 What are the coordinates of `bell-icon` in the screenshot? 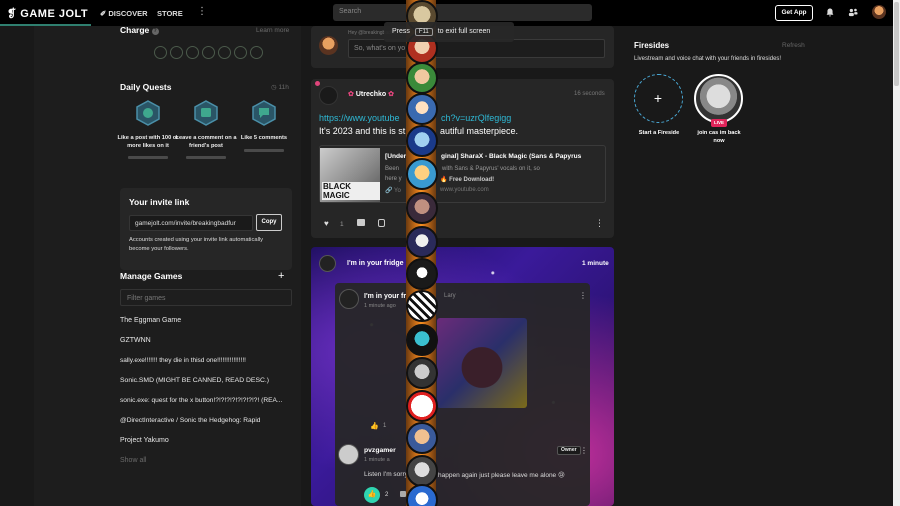 It's located at (830, 12).